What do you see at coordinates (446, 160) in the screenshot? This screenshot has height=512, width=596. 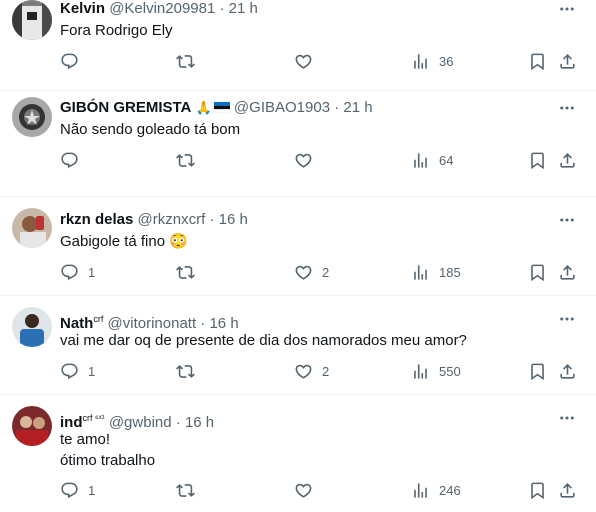 I see `views-count: 64` at bounding box center [446, 160].